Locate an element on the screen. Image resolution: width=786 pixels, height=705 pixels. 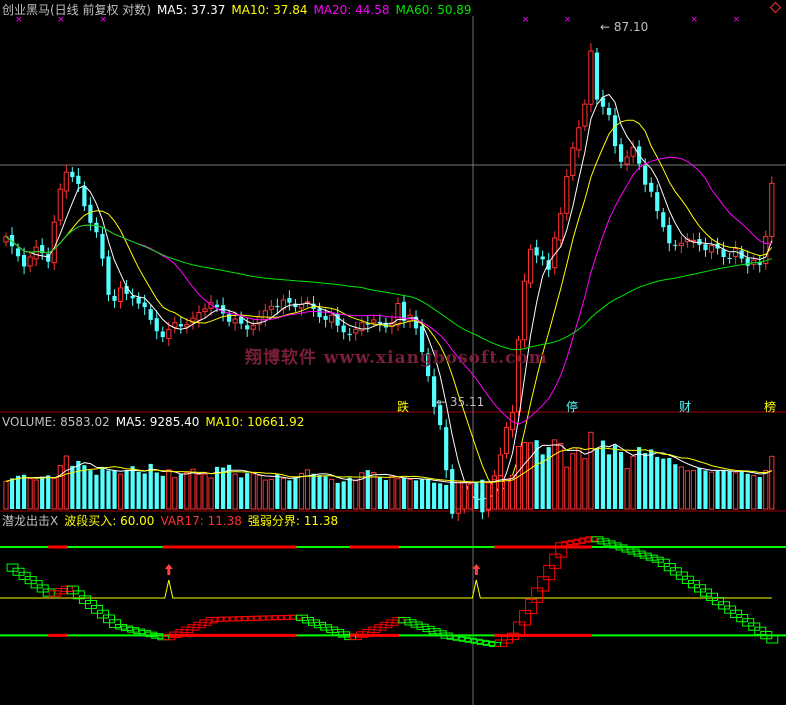
security-title: 创业黑马(日线 前复权 对数) is located at coordinates (76, 10).